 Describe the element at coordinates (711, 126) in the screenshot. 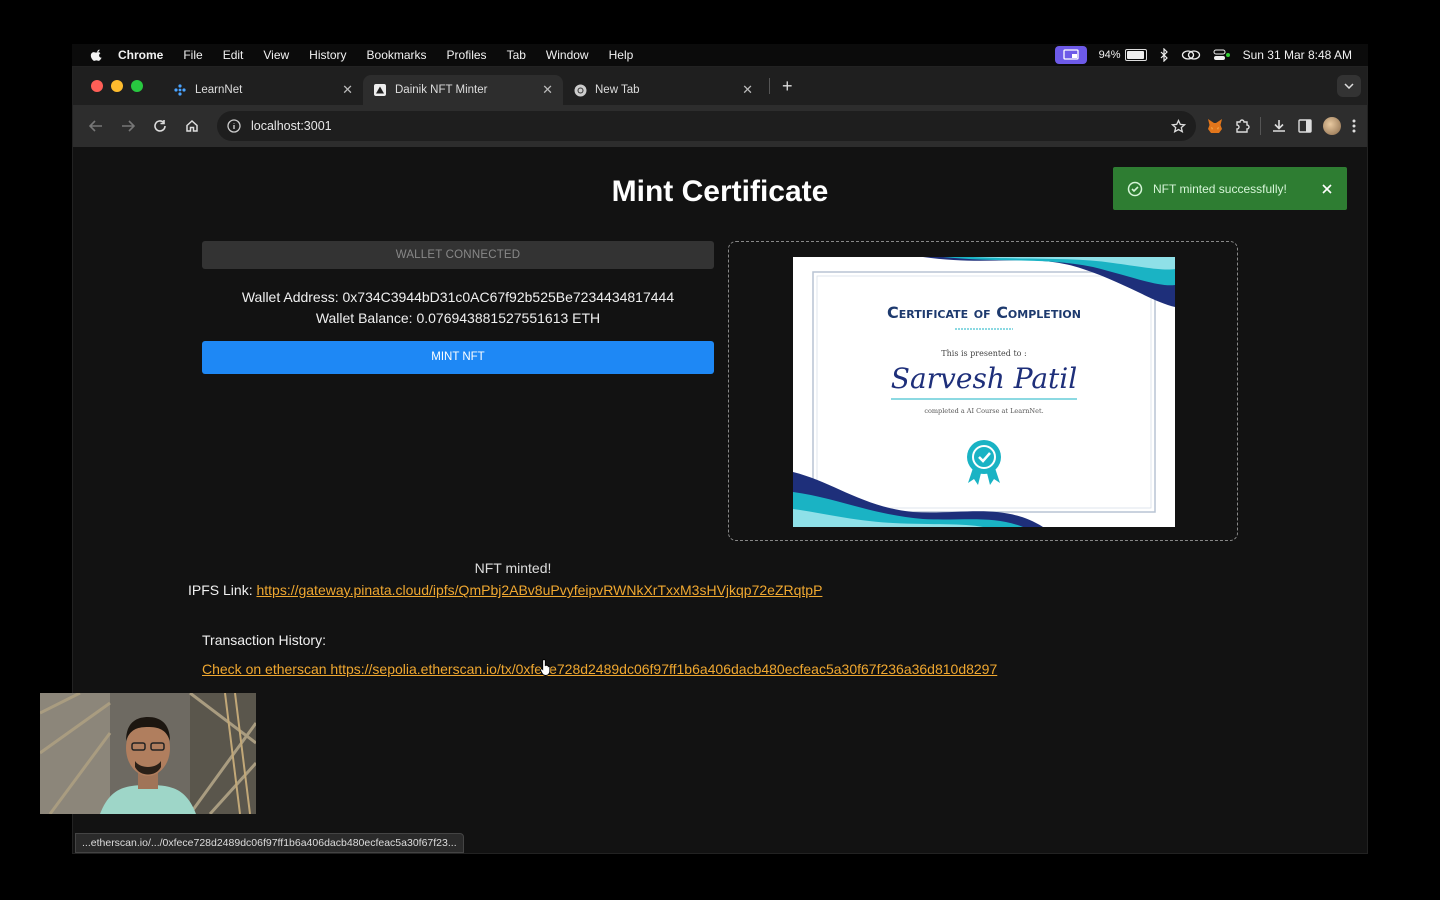

I see `url-text: localhost:3001` at that location.